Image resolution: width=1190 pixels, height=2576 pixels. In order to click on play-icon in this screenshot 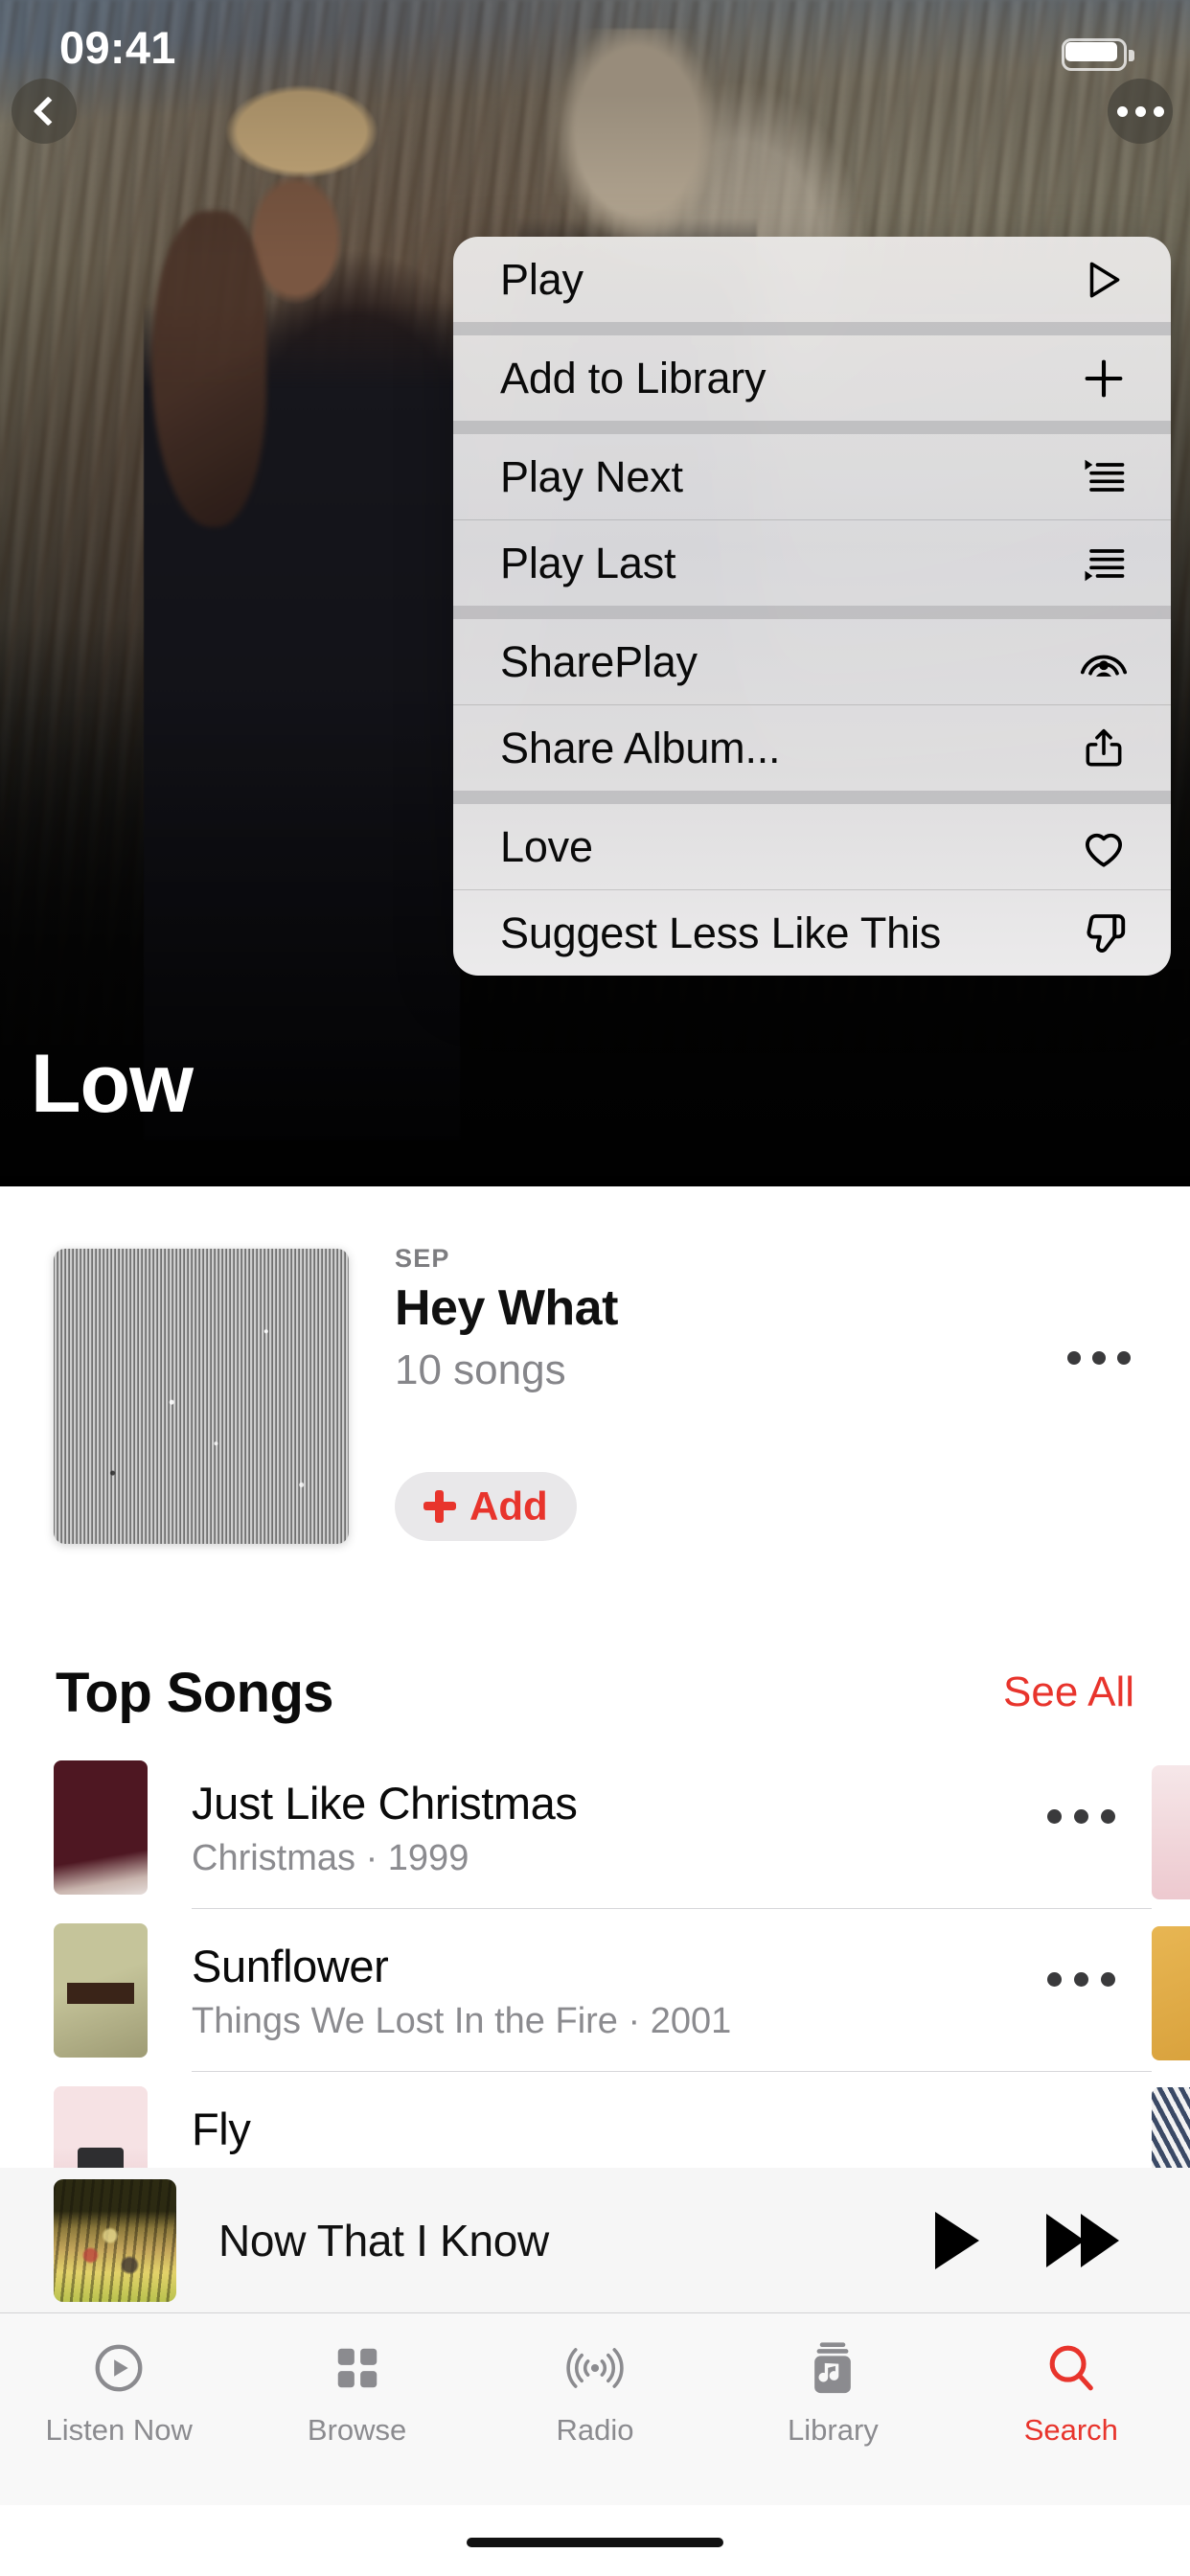, I will do `click(957, 2240)`.